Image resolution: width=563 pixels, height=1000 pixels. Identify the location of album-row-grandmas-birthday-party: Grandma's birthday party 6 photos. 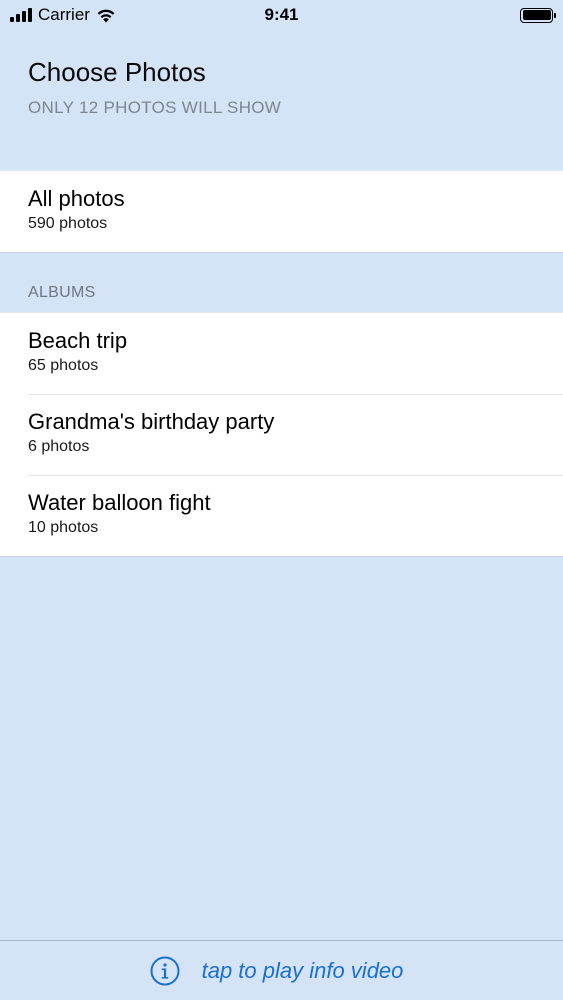
(281, 434).